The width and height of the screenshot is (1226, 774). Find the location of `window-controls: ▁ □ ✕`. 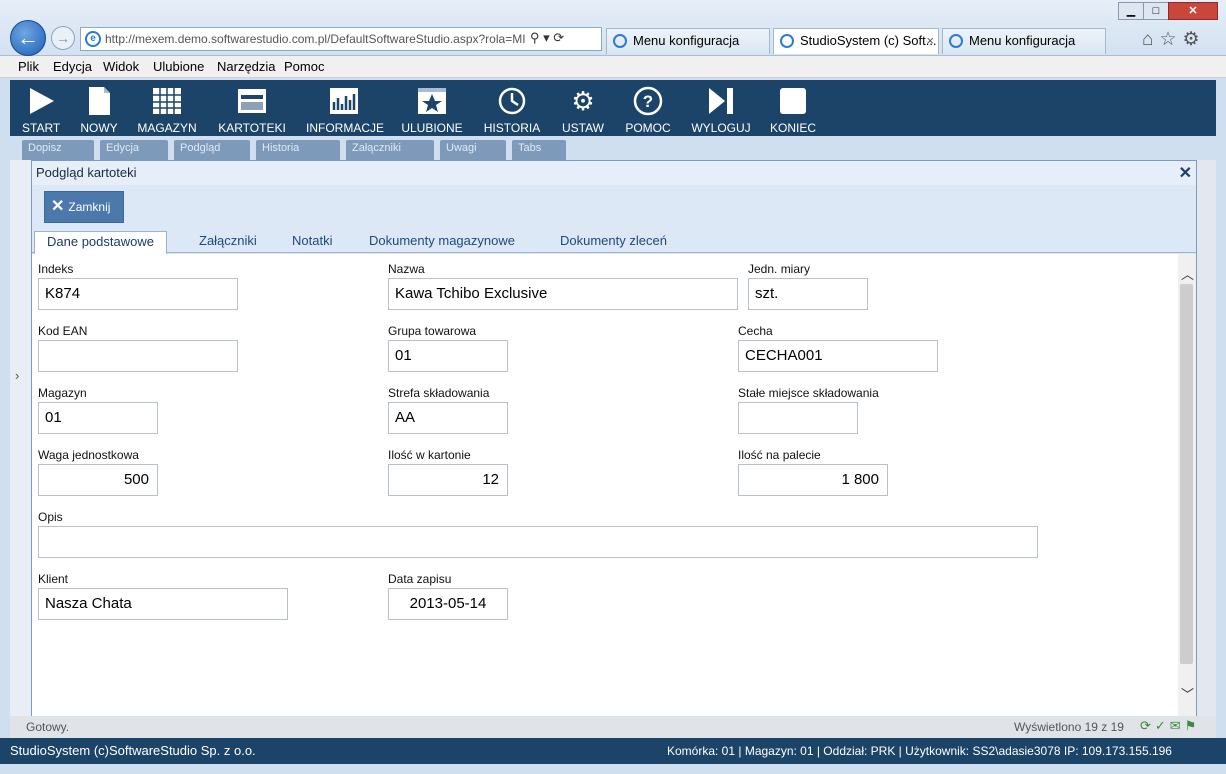

window-controls: ▁ □ ✕ is located at coordinates (1169, 12).